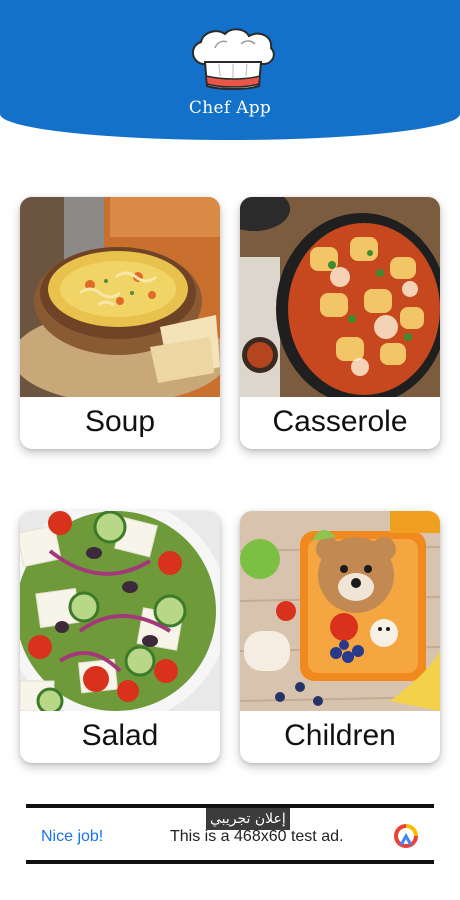 The width and height of the screenshot is (460, 900). Describe the element at coordinates (406, 836) in the screenshot. I see `adchoices-icon` at that location.